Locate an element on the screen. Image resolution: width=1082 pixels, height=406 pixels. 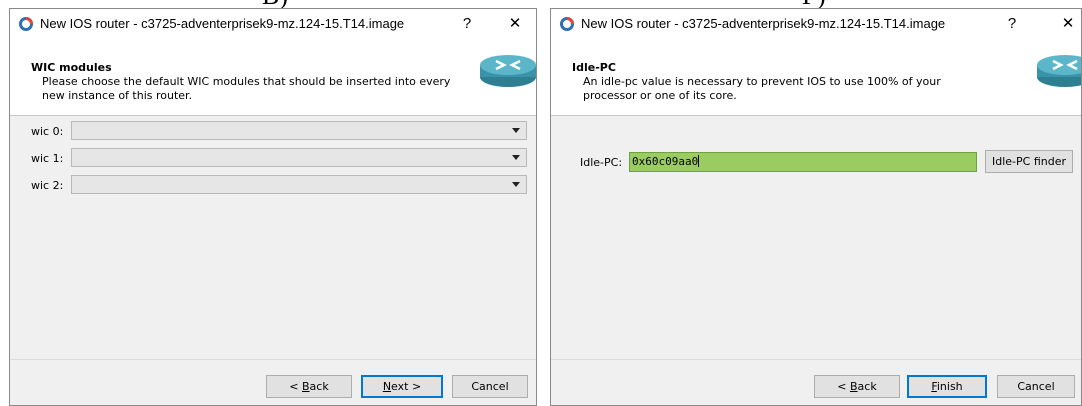
idle-pc-value: 0x60c09aa0 is located at coordinates (665, 161).